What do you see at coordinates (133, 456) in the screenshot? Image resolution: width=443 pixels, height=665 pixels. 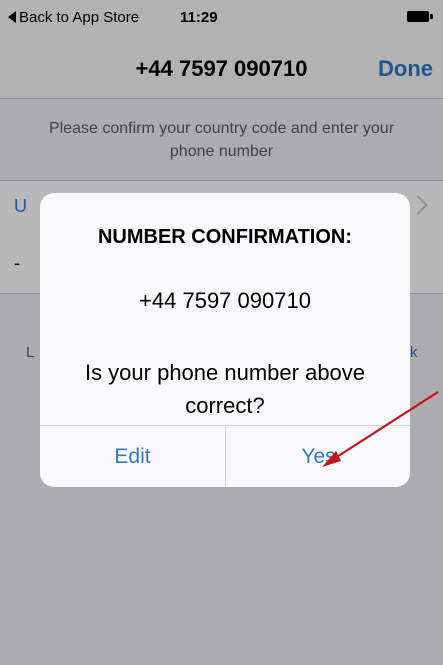 I see `edit-button: Edit` at bounding box center [133, 456].